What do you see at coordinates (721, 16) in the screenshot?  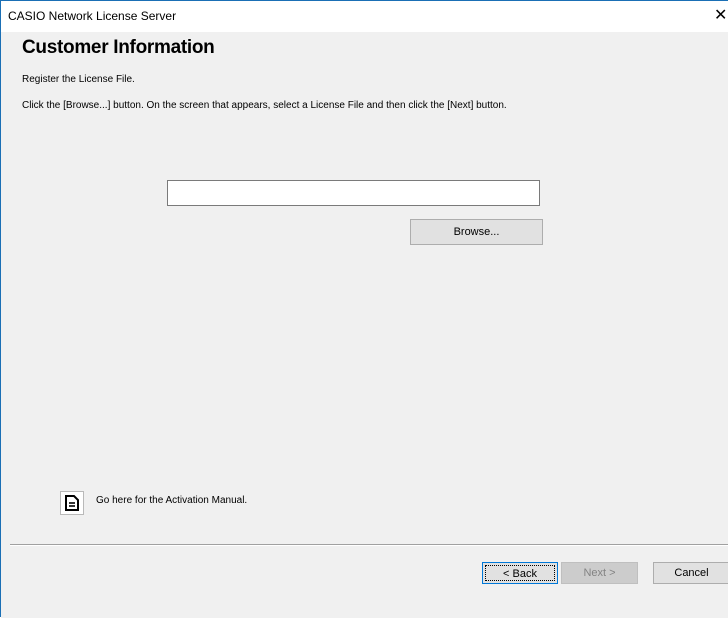 I see `close-icon: ✕` at bounding box center [721, 16].